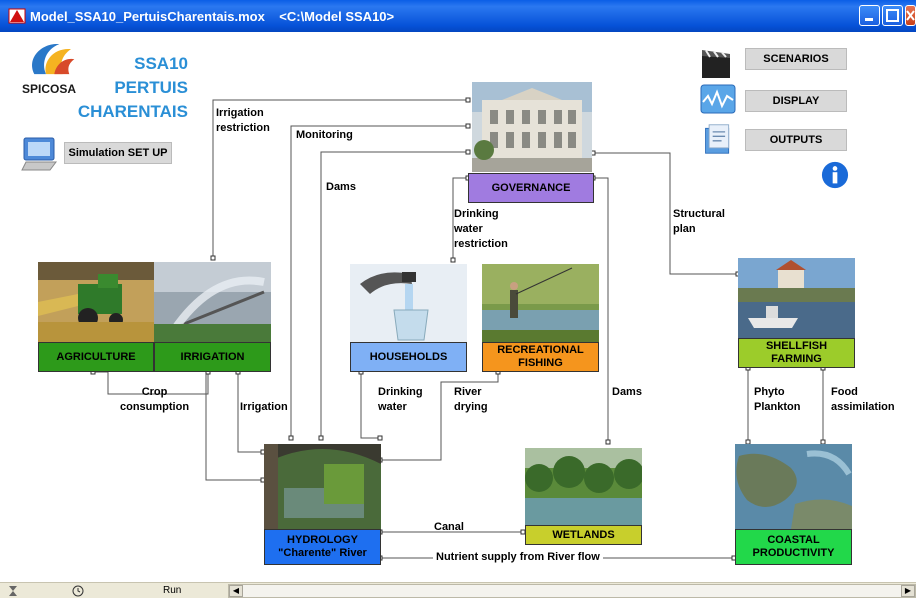 This screenshot has height=598, width=916. I want to click on edge-label-irrigation: Irrigation, so click(264, 407).